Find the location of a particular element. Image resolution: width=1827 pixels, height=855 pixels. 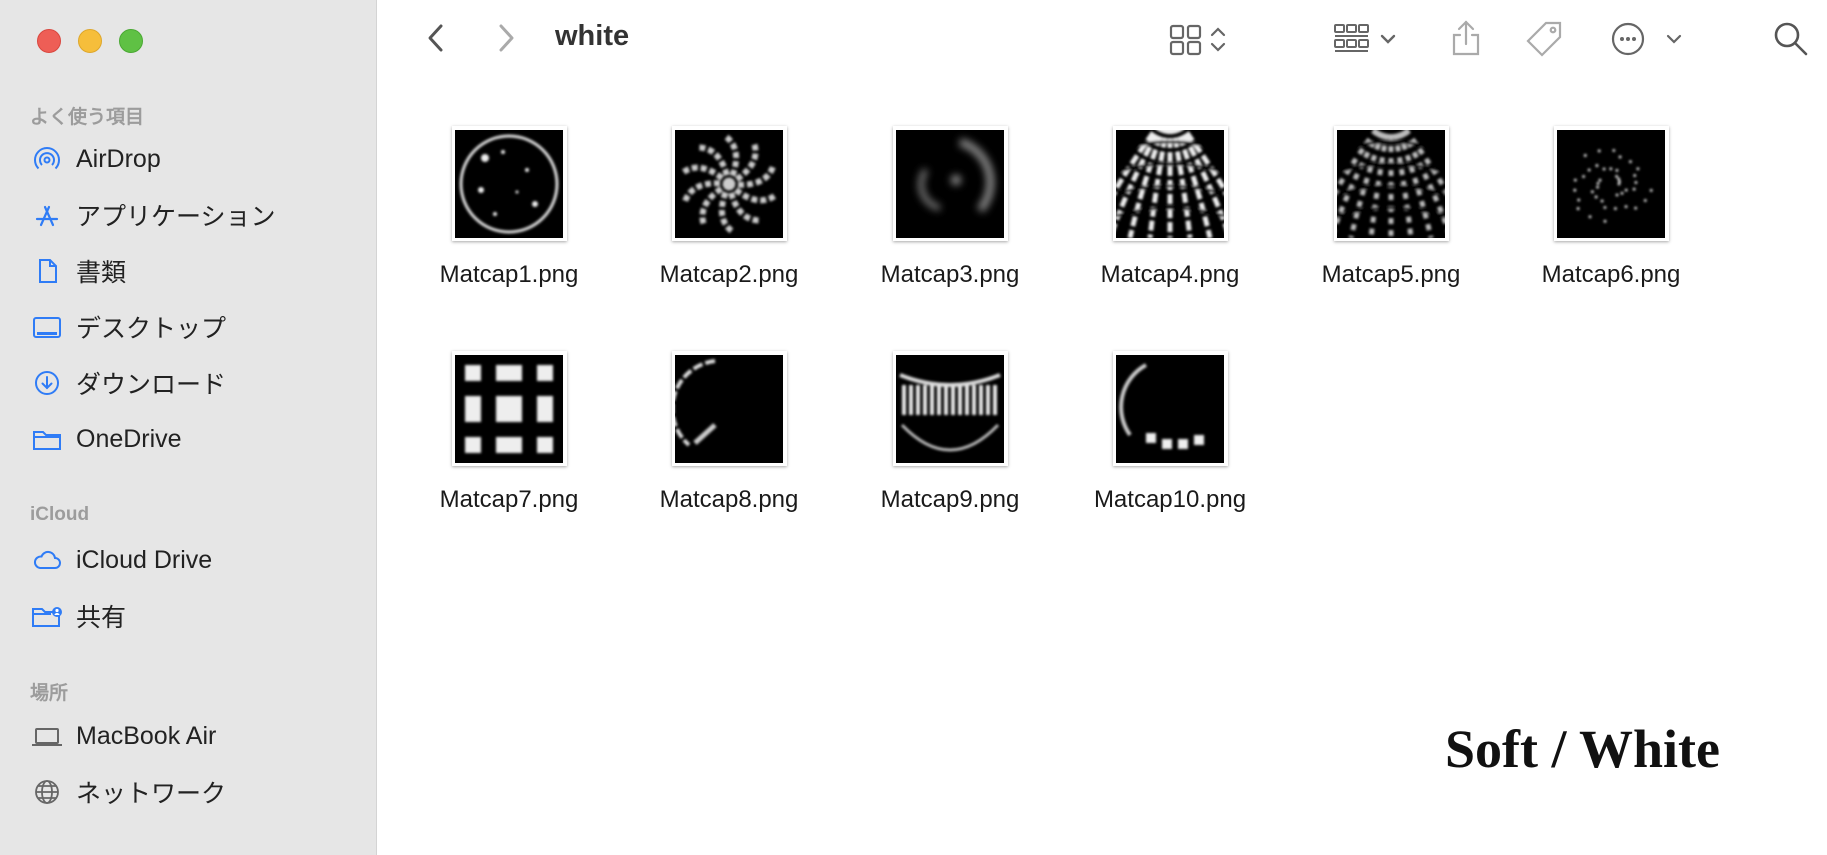

group-button is located at coordinates (1370, 41).